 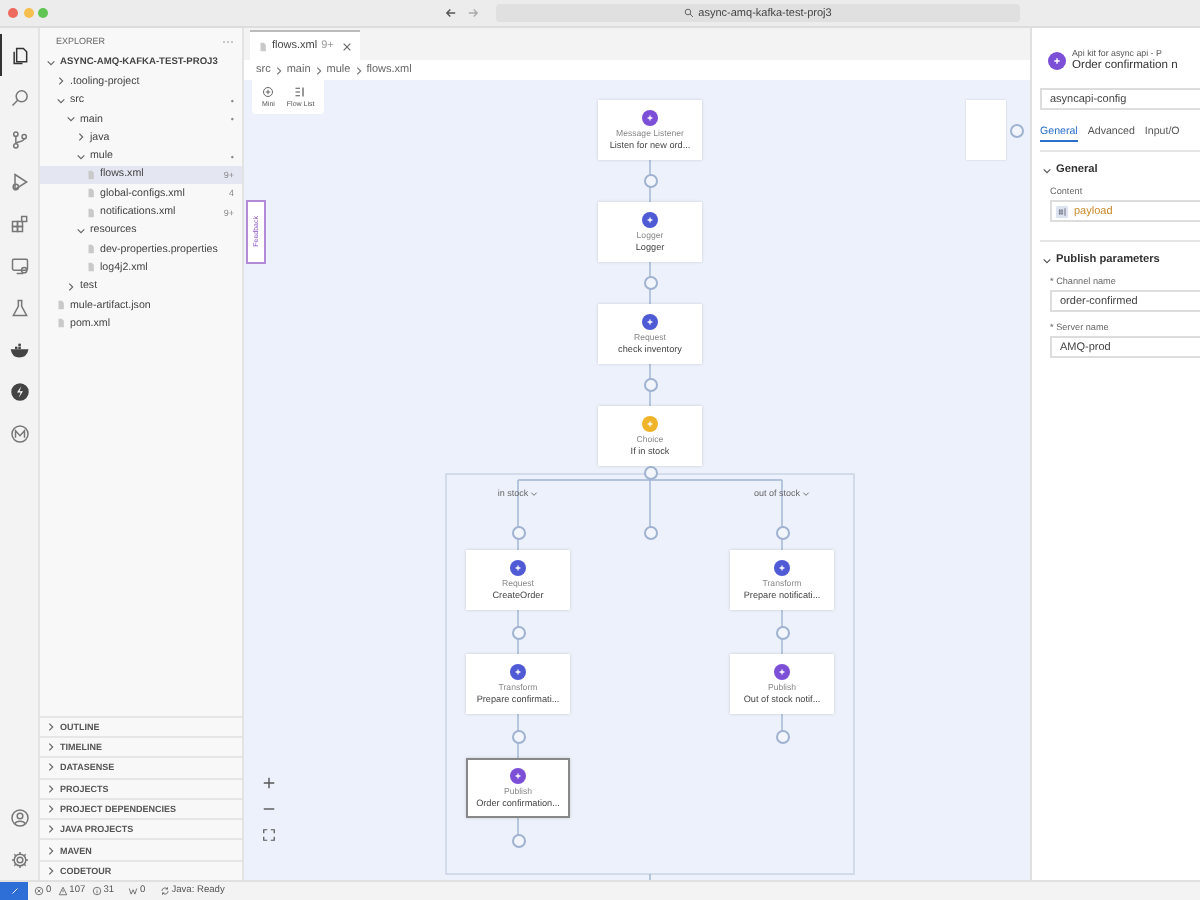 I want to click on sync-icon, so click(x=164, y=891).